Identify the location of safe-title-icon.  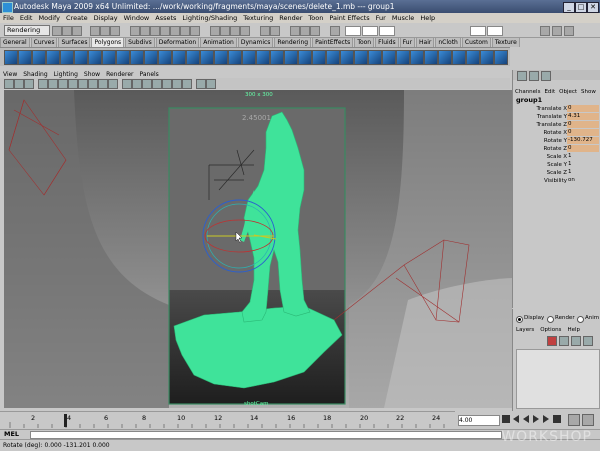
(113, 84).